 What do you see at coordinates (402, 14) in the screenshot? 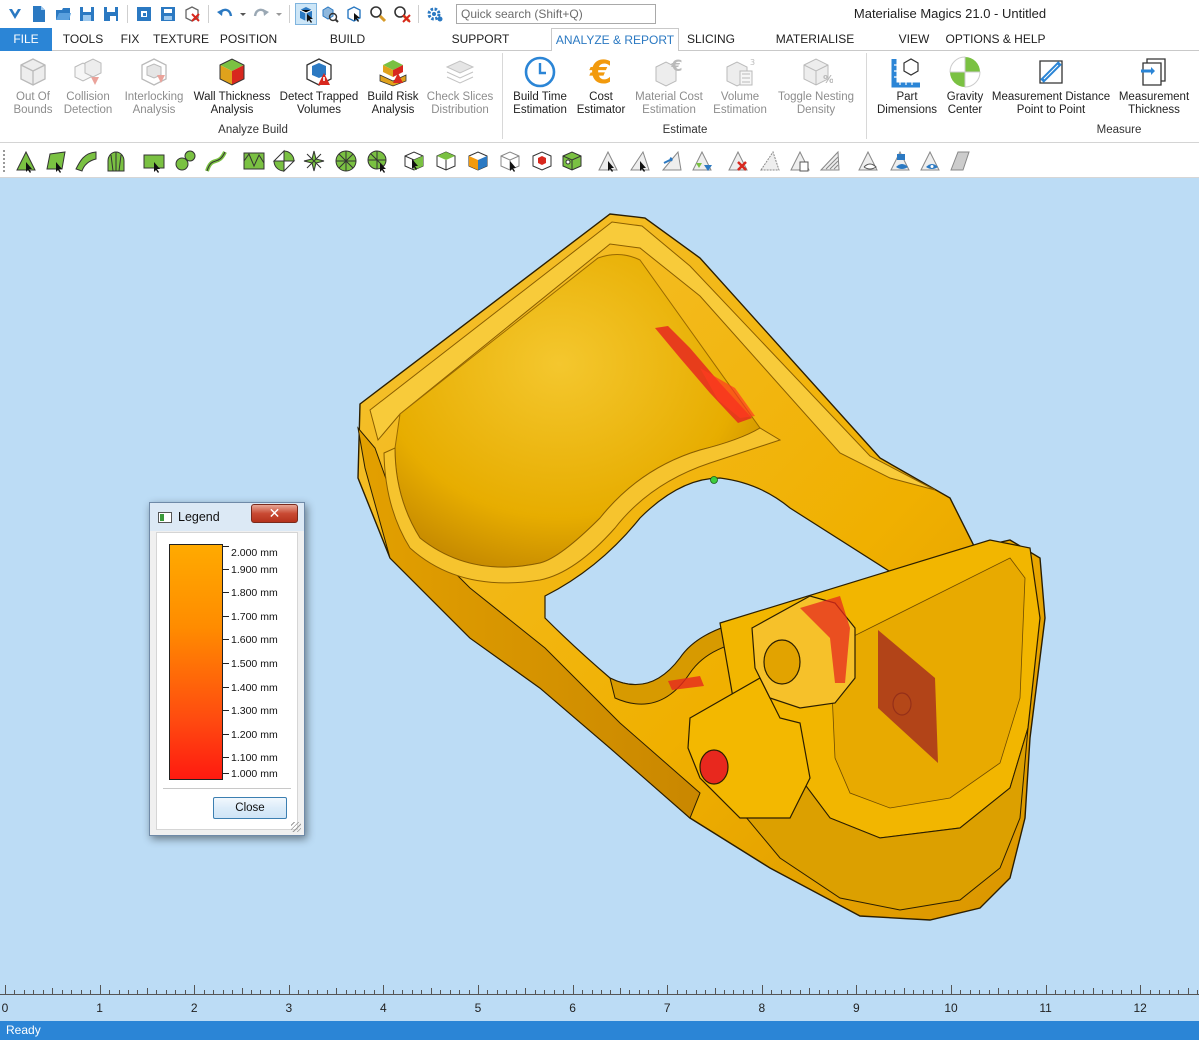
I see `zoom-remove-icon` at bounding box center [402, 14].